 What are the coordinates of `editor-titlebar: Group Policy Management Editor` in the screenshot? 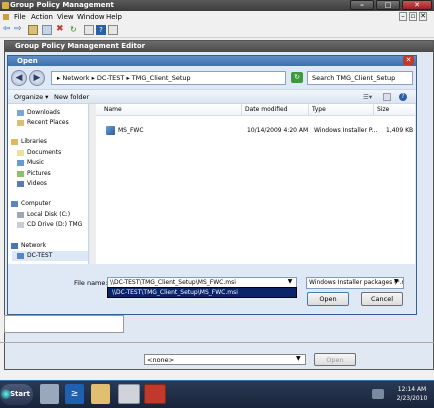 It's located at (219, 46).